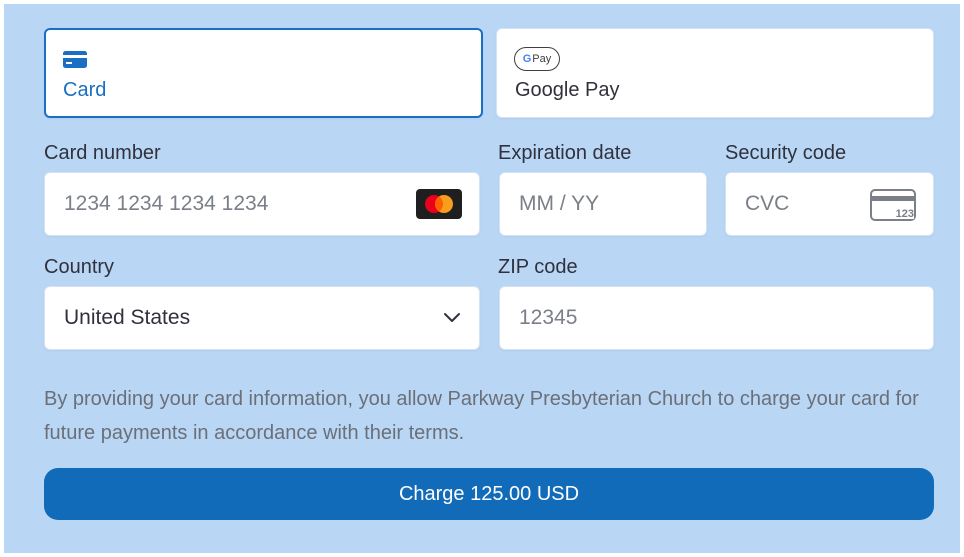 This screenshot has height=557, width=964. I want to click on security-code-label: Security code, so click(786, 153).